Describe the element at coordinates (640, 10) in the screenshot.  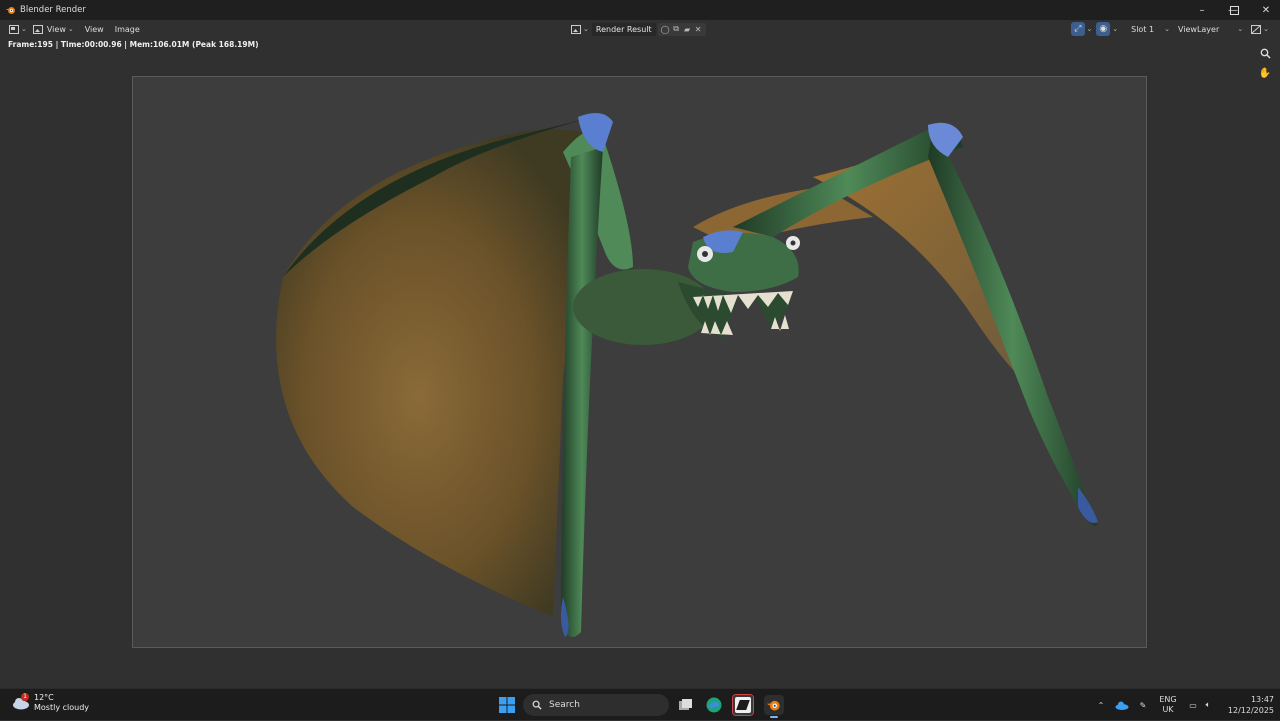
I see `title-bar: Blender Render — ✕ –` at that location.